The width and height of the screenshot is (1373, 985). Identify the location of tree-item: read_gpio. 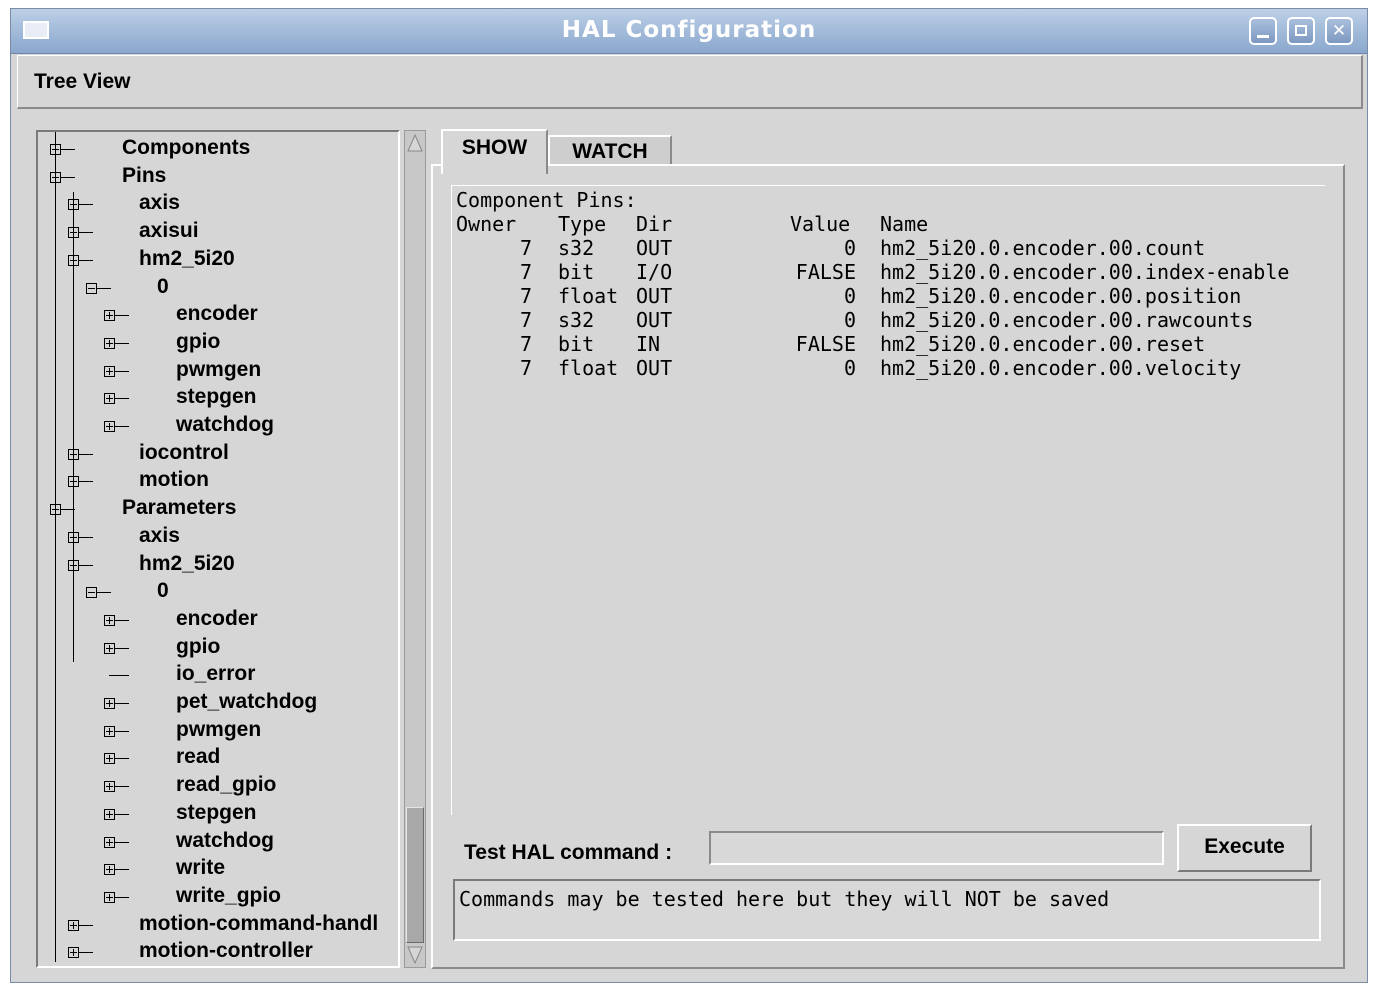
(218, 786).